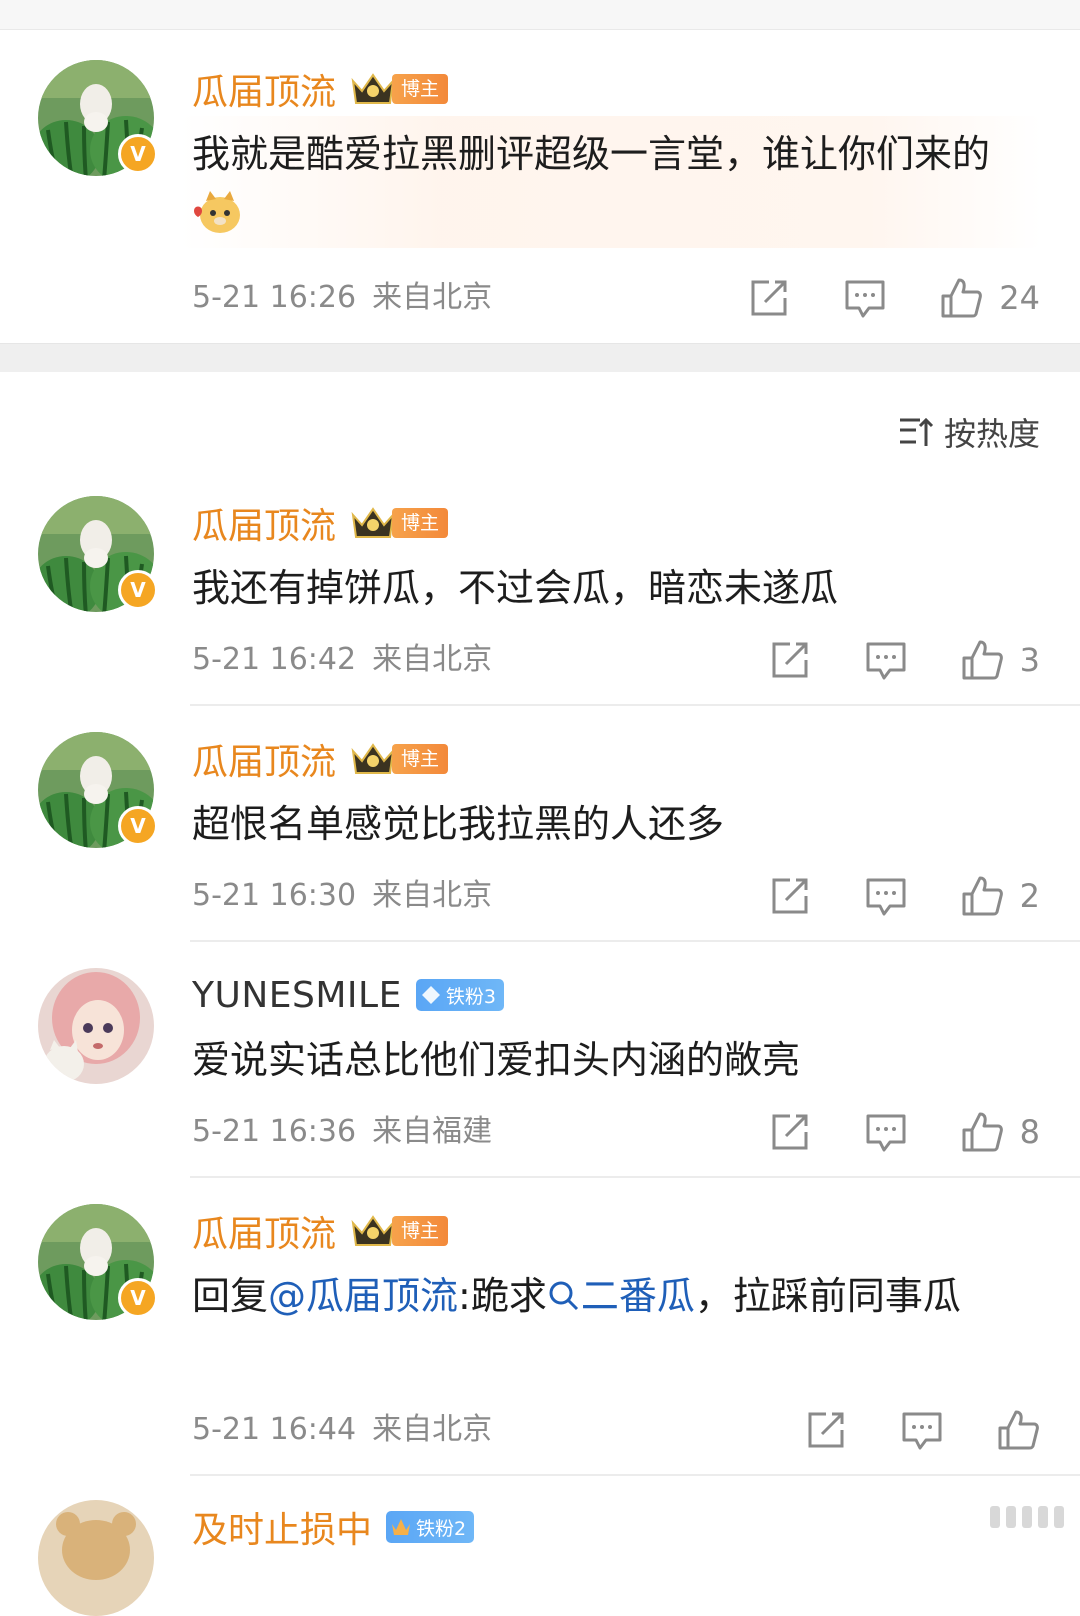 The height and width of the screenshot is (1616, 1080). I want to click on fan-badge: 铁粉3, so click(459, 995).